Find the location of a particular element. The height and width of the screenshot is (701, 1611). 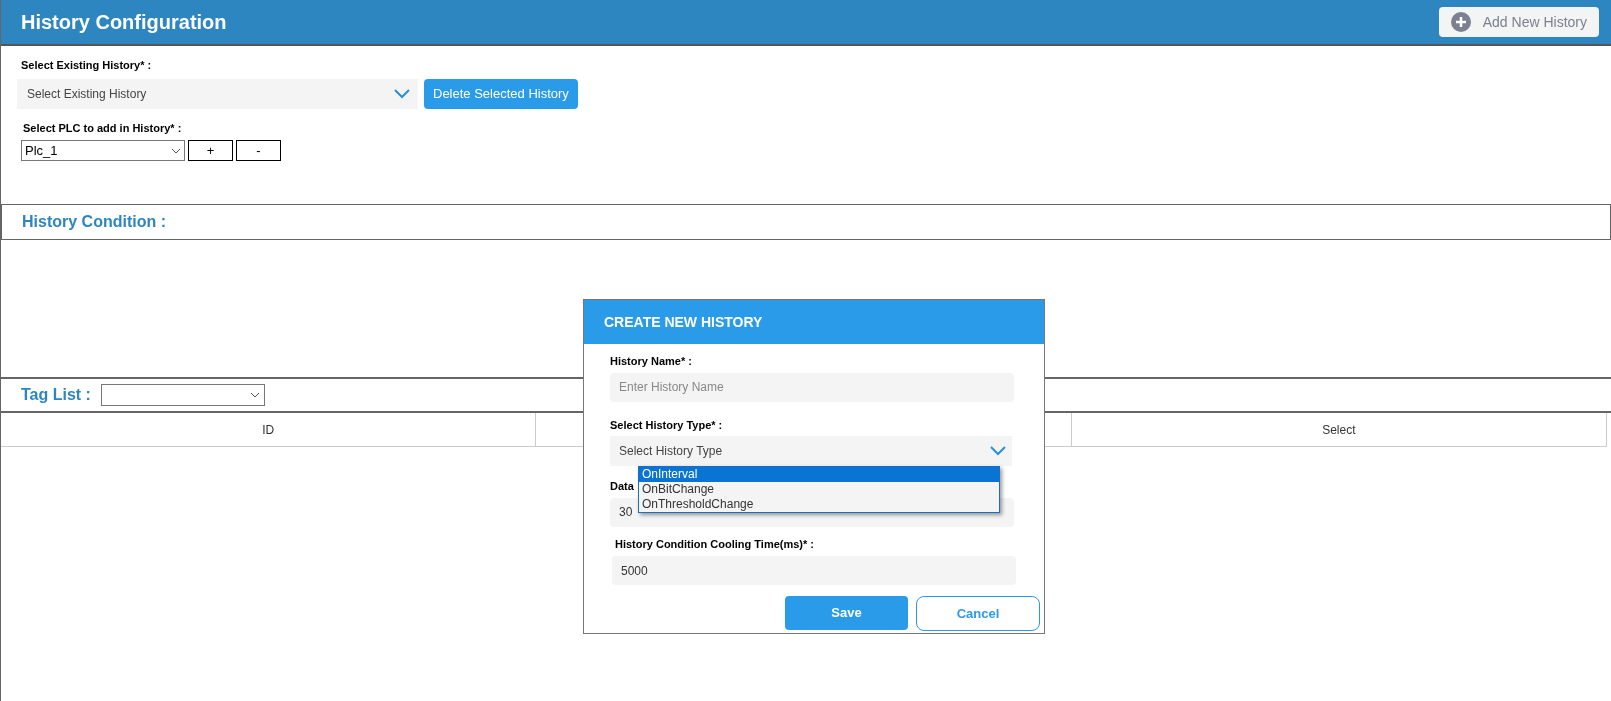

field-label: Select Existing History* : is located at coordinates (87, 65).